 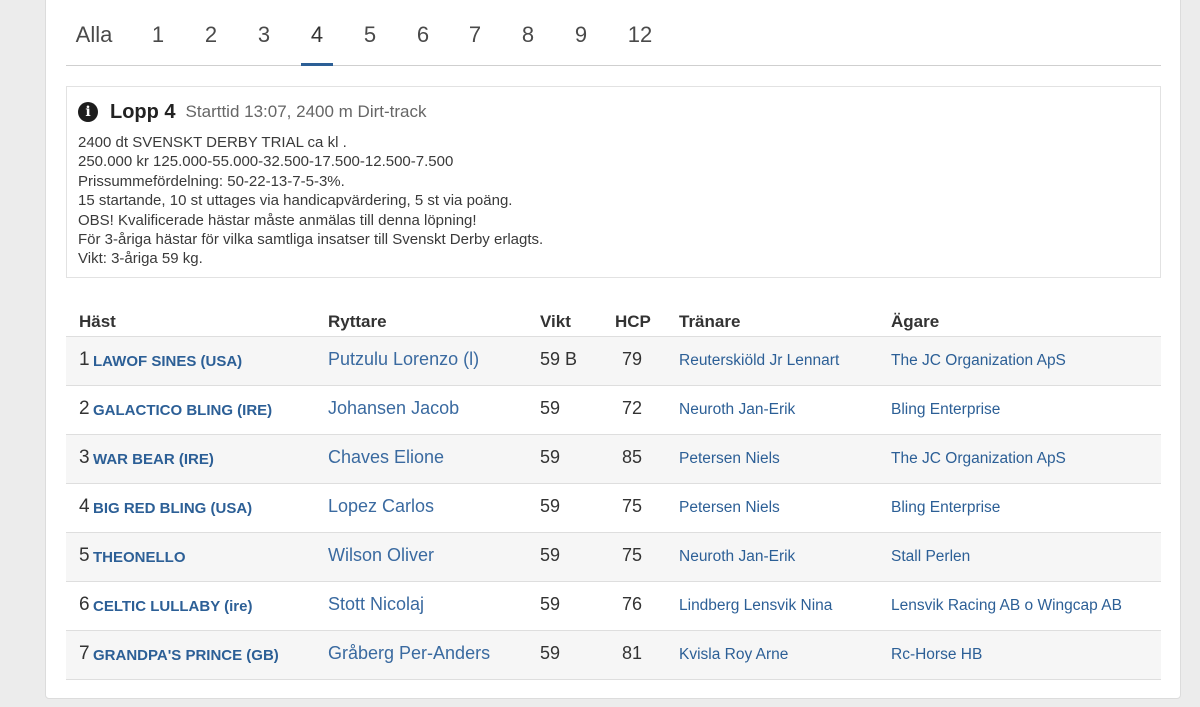 I want to click on horse-link: CELTIC LULLABY (ire), so click(x=172, y=606).